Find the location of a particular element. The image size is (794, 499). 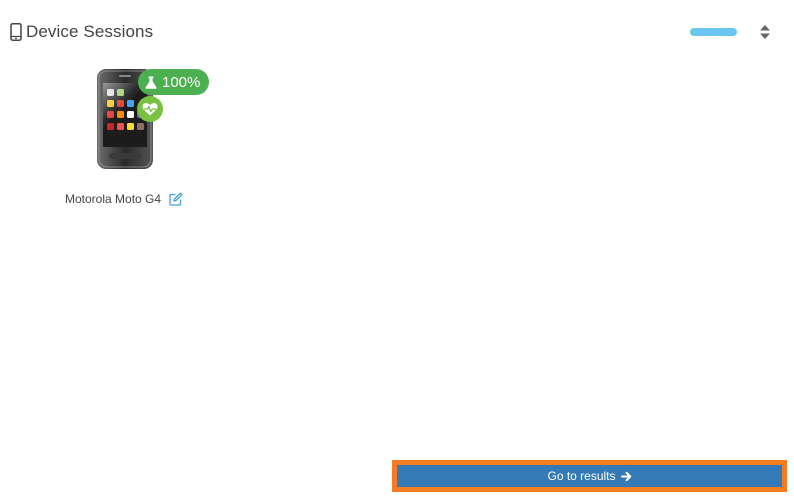

heart-pulse-icon is located at coordinates (150, 109).